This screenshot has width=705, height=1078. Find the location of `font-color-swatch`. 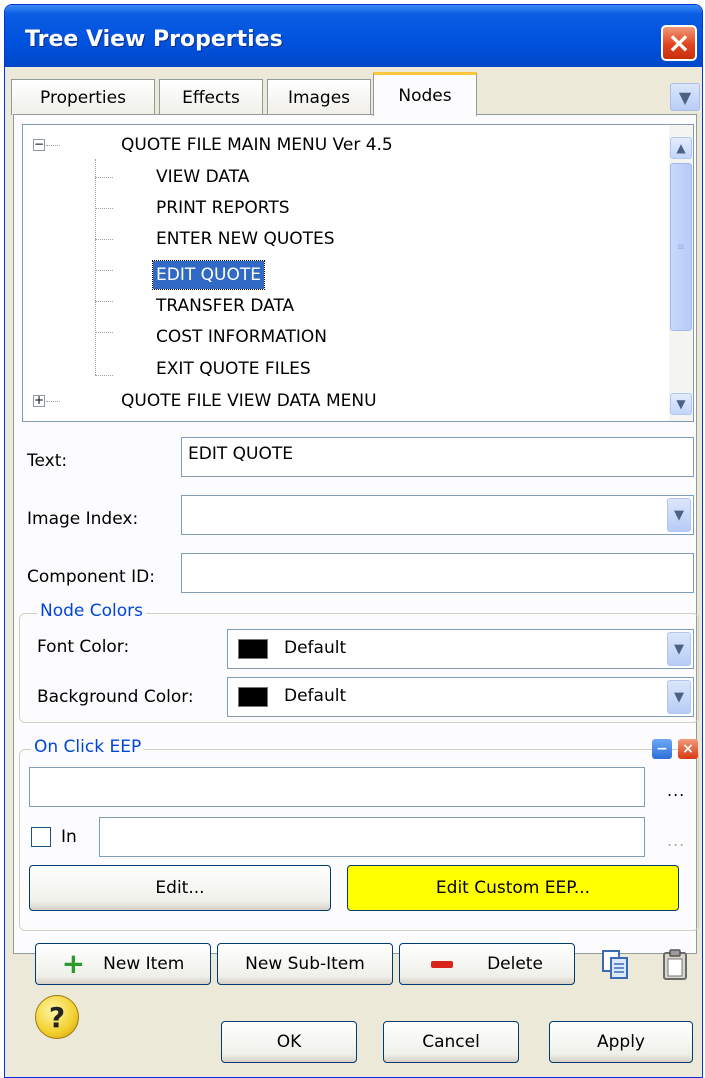

font-color-swatch is located at coordinates (253, 649).